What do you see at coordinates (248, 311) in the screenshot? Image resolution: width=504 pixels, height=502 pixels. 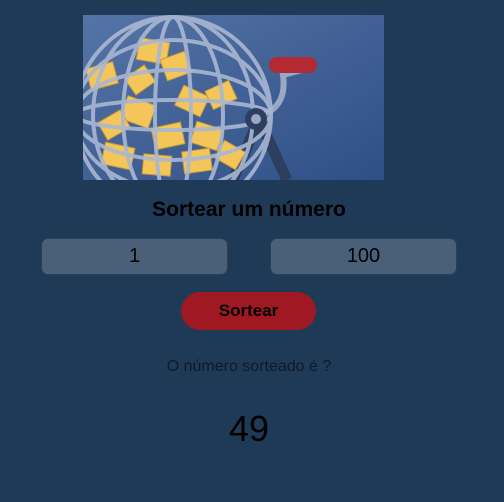 I see `draw-button: Sortear` at bounding box center [248, 311].